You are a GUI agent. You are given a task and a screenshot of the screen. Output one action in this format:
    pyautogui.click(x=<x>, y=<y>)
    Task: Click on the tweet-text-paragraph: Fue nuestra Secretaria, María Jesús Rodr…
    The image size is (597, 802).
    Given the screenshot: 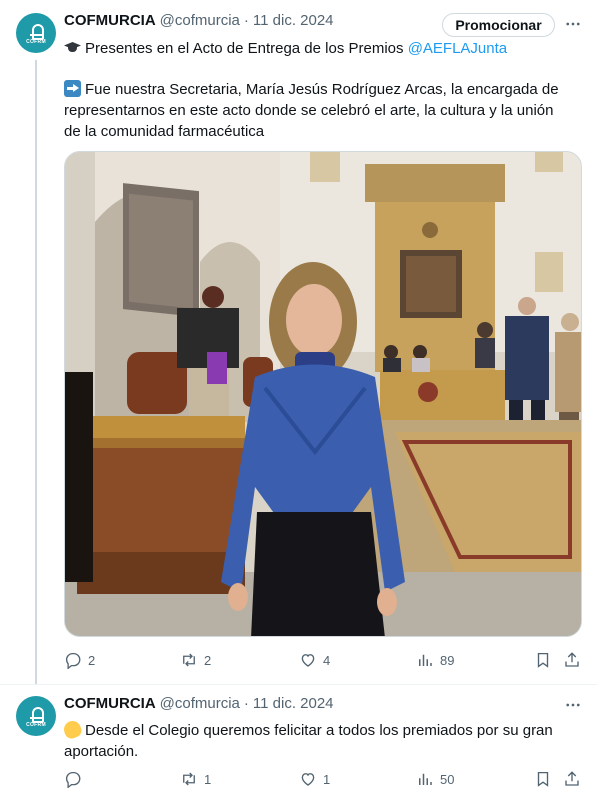 What is the action you would take?
    pyautogui.click(x=316, y=110)
    